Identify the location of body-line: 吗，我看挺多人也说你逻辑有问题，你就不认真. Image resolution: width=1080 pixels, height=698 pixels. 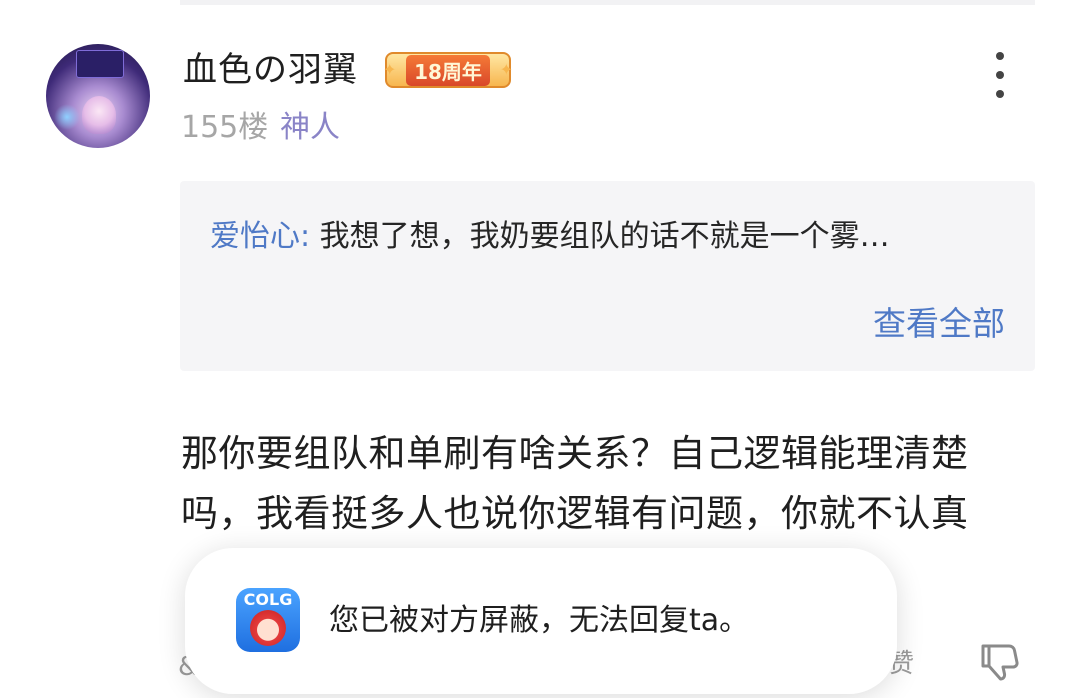
(575, 513).